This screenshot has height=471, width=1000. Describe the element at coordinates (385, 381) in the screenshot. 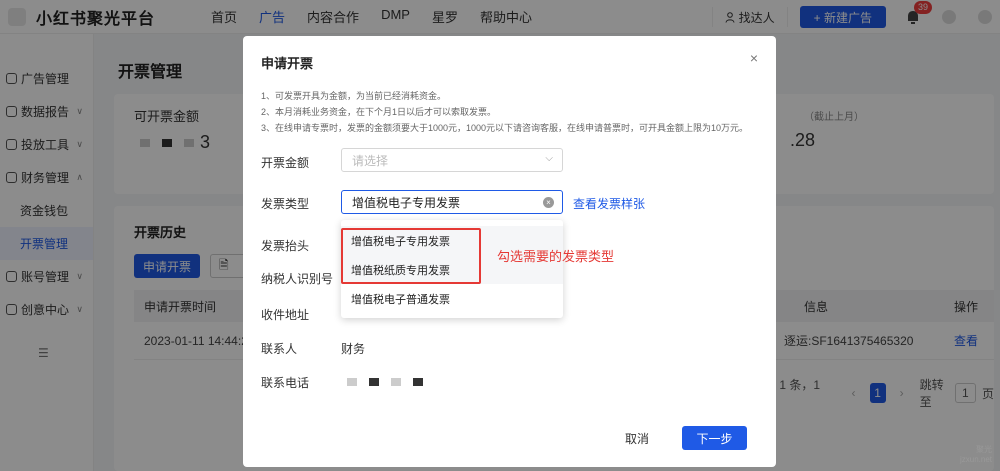

I see `phone-value-masked` at that location.